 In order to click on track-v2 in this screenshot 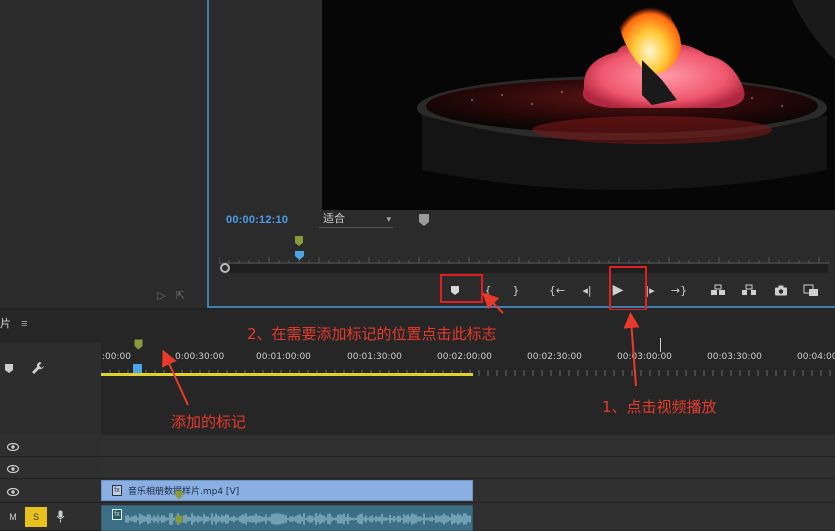, I will do `click(417, 468)`.